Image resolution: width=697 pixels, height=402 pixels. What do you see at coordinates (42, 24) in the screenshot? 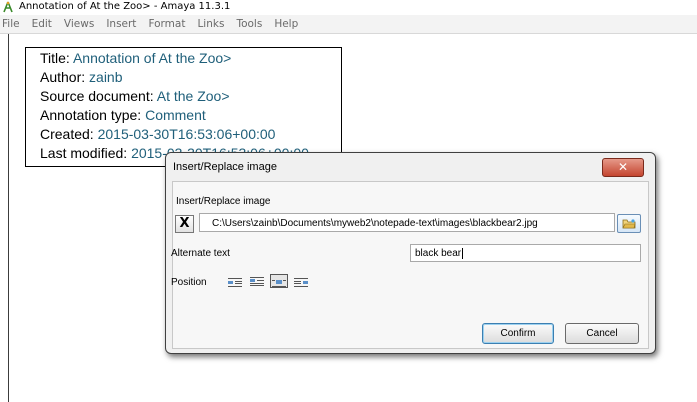
I see `menu-edit: Edit` at bounding box center [42, 24].